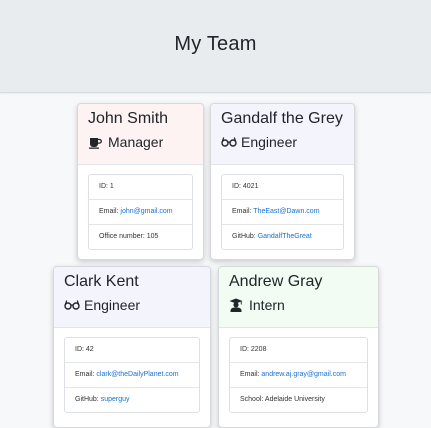 The image size is (431, 428). What do you see at coordinates (89, 349) in the screenshot?
I see `id-value: 42` at bounding box center [89, 349].